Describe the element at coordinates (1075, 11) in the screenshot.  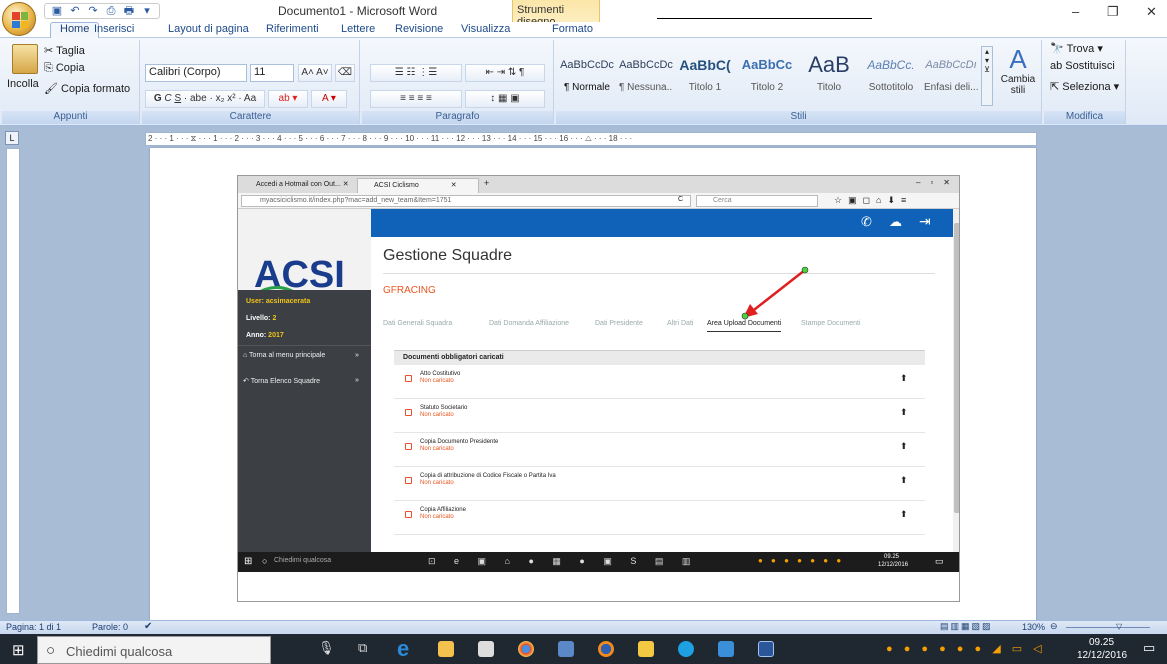
I see `minimize-button: –` at that location.